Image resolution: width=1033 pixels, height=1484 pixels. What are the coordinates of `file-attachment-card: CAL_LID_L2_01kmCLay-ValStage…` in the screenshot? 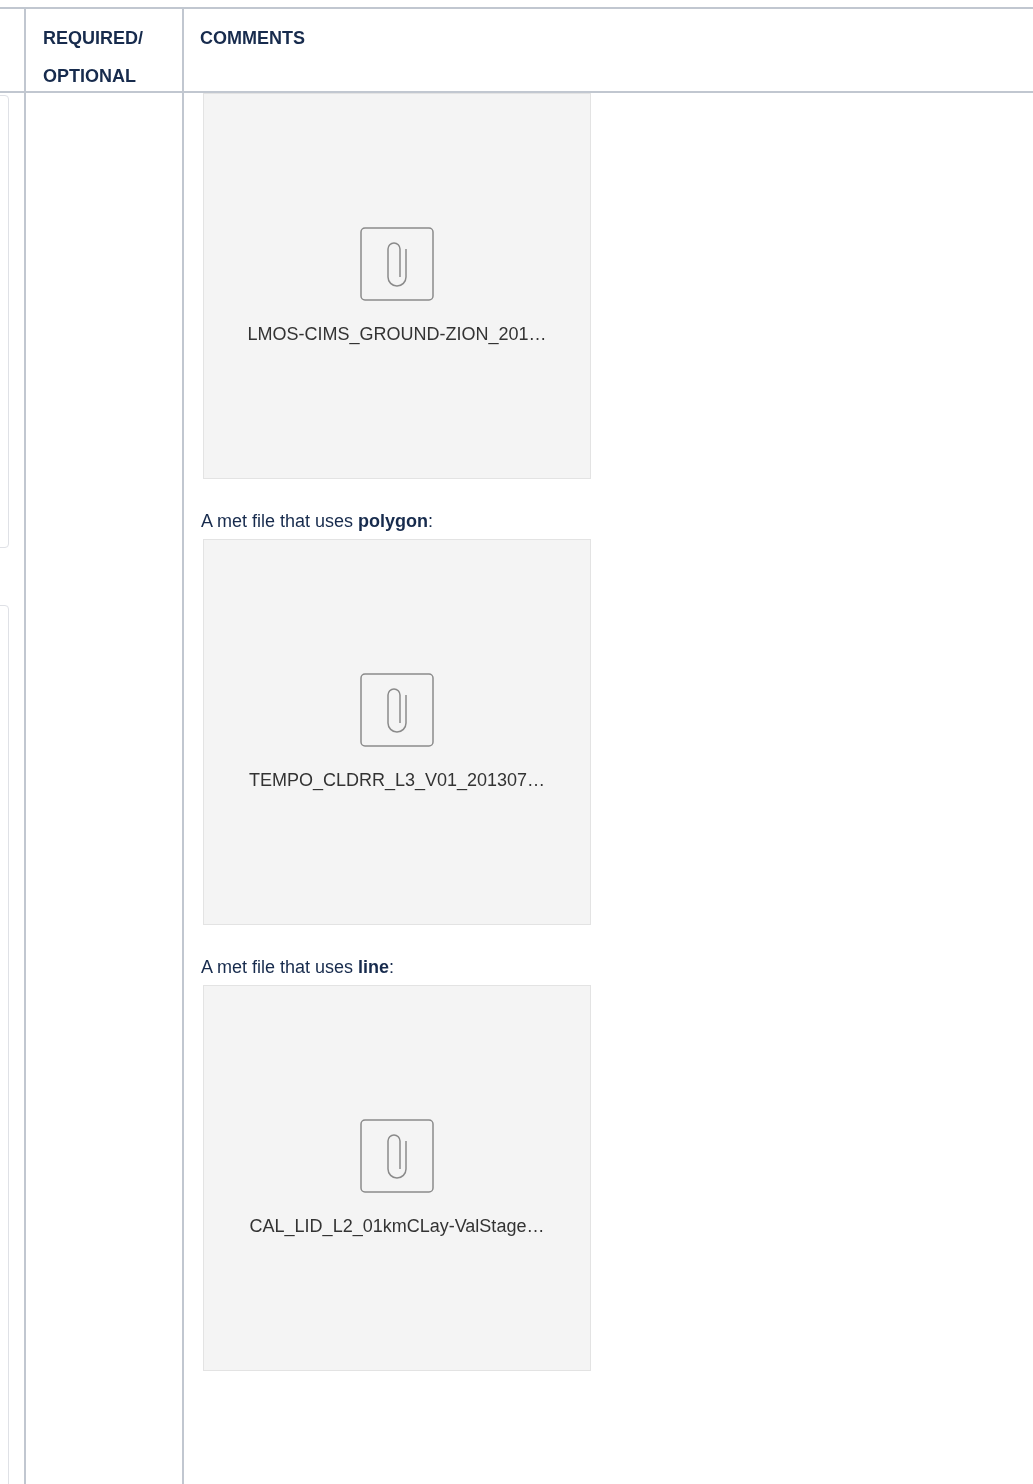 It's located at (397, 1178).